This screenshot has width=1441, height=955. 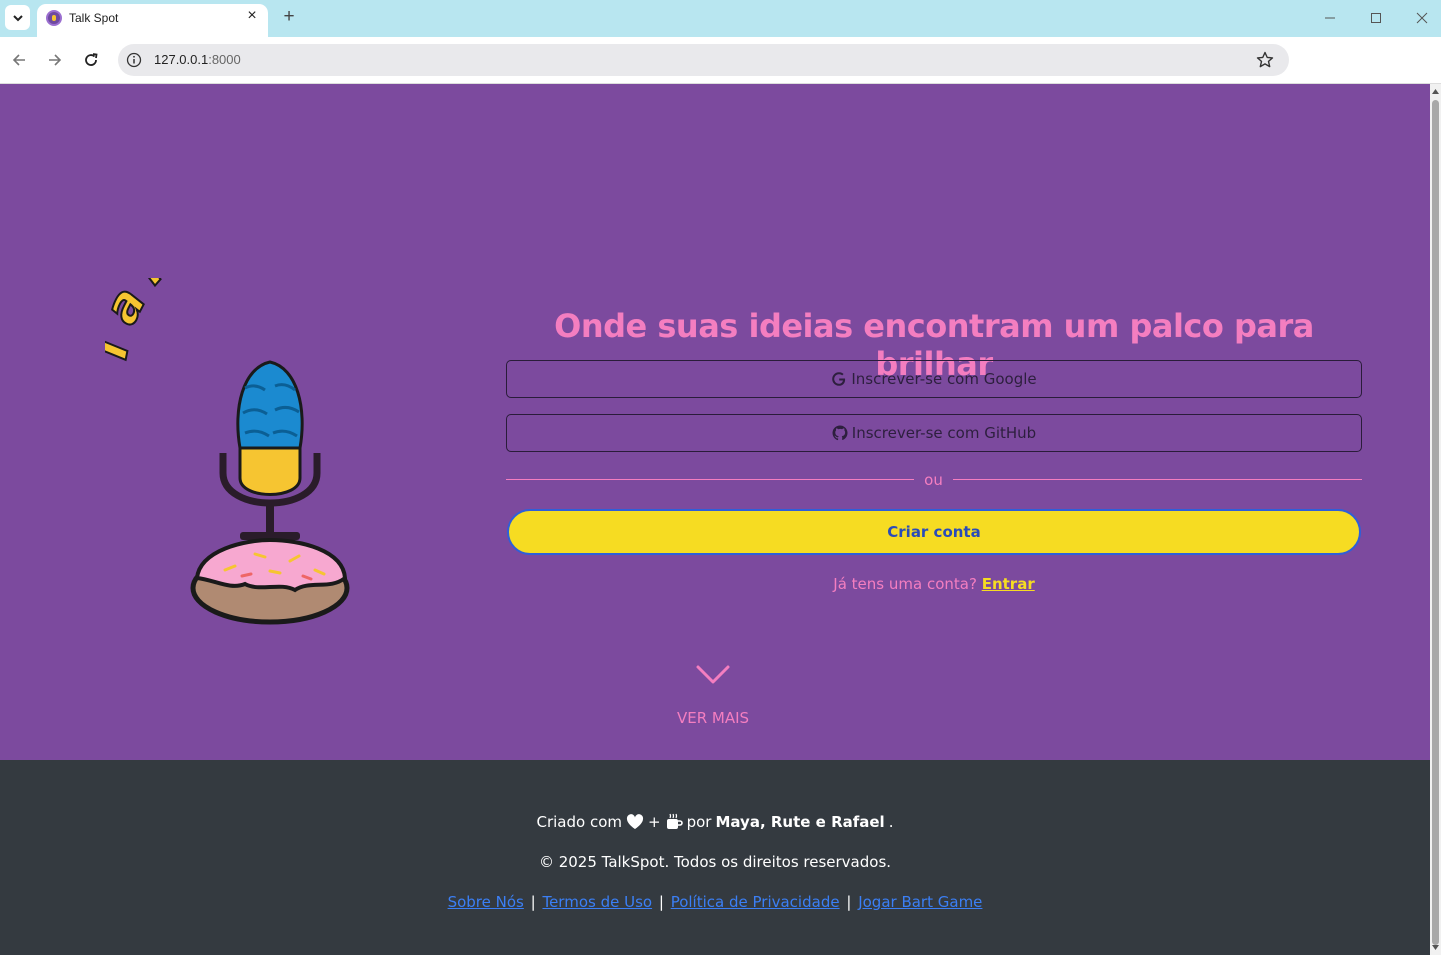 I want to click on url-text: 127.0.0.1:8000, so click(x=197, y=59).